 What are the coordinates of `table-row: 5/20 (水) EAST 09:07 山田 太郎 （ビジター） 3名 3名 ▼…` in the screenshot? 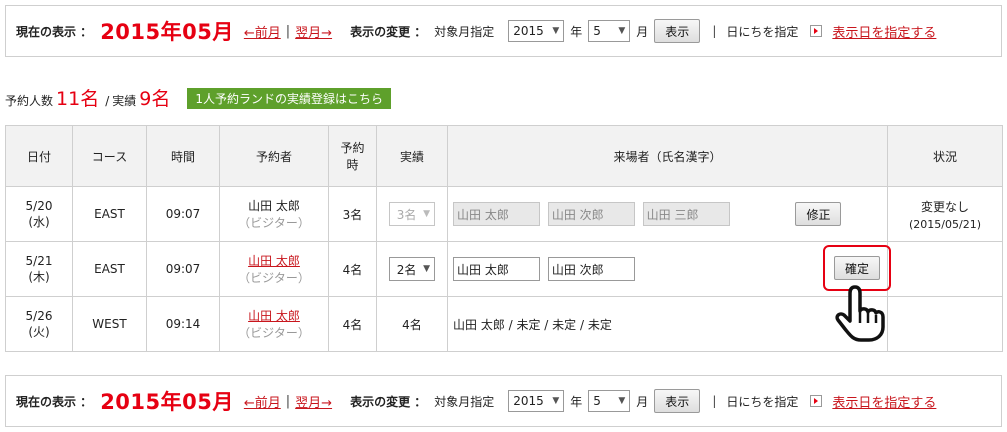 It's located at (504, 214).